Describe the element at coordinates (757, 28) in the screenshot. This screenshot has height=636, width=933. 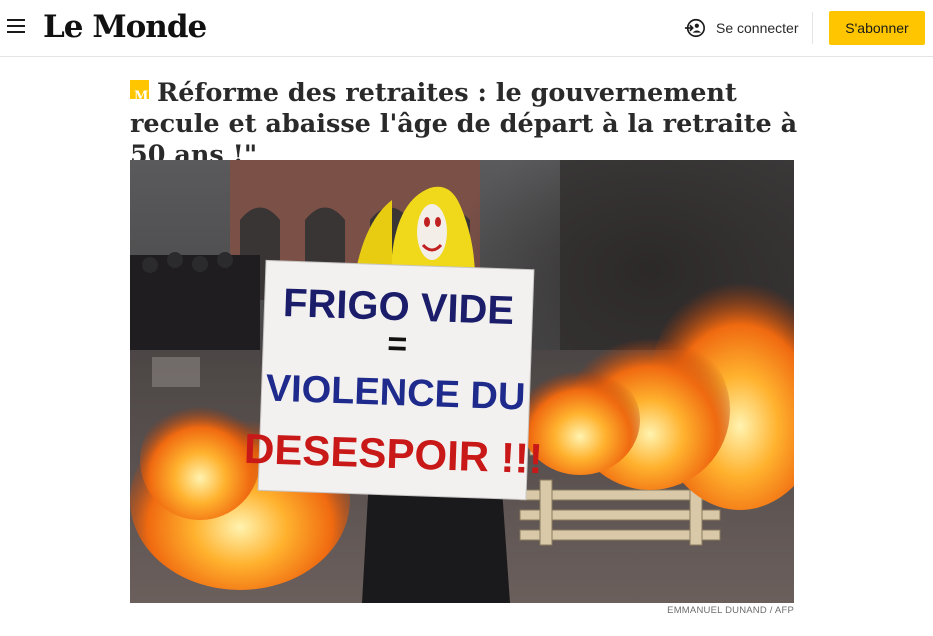
I see `login-label: Se connecter` at that location.